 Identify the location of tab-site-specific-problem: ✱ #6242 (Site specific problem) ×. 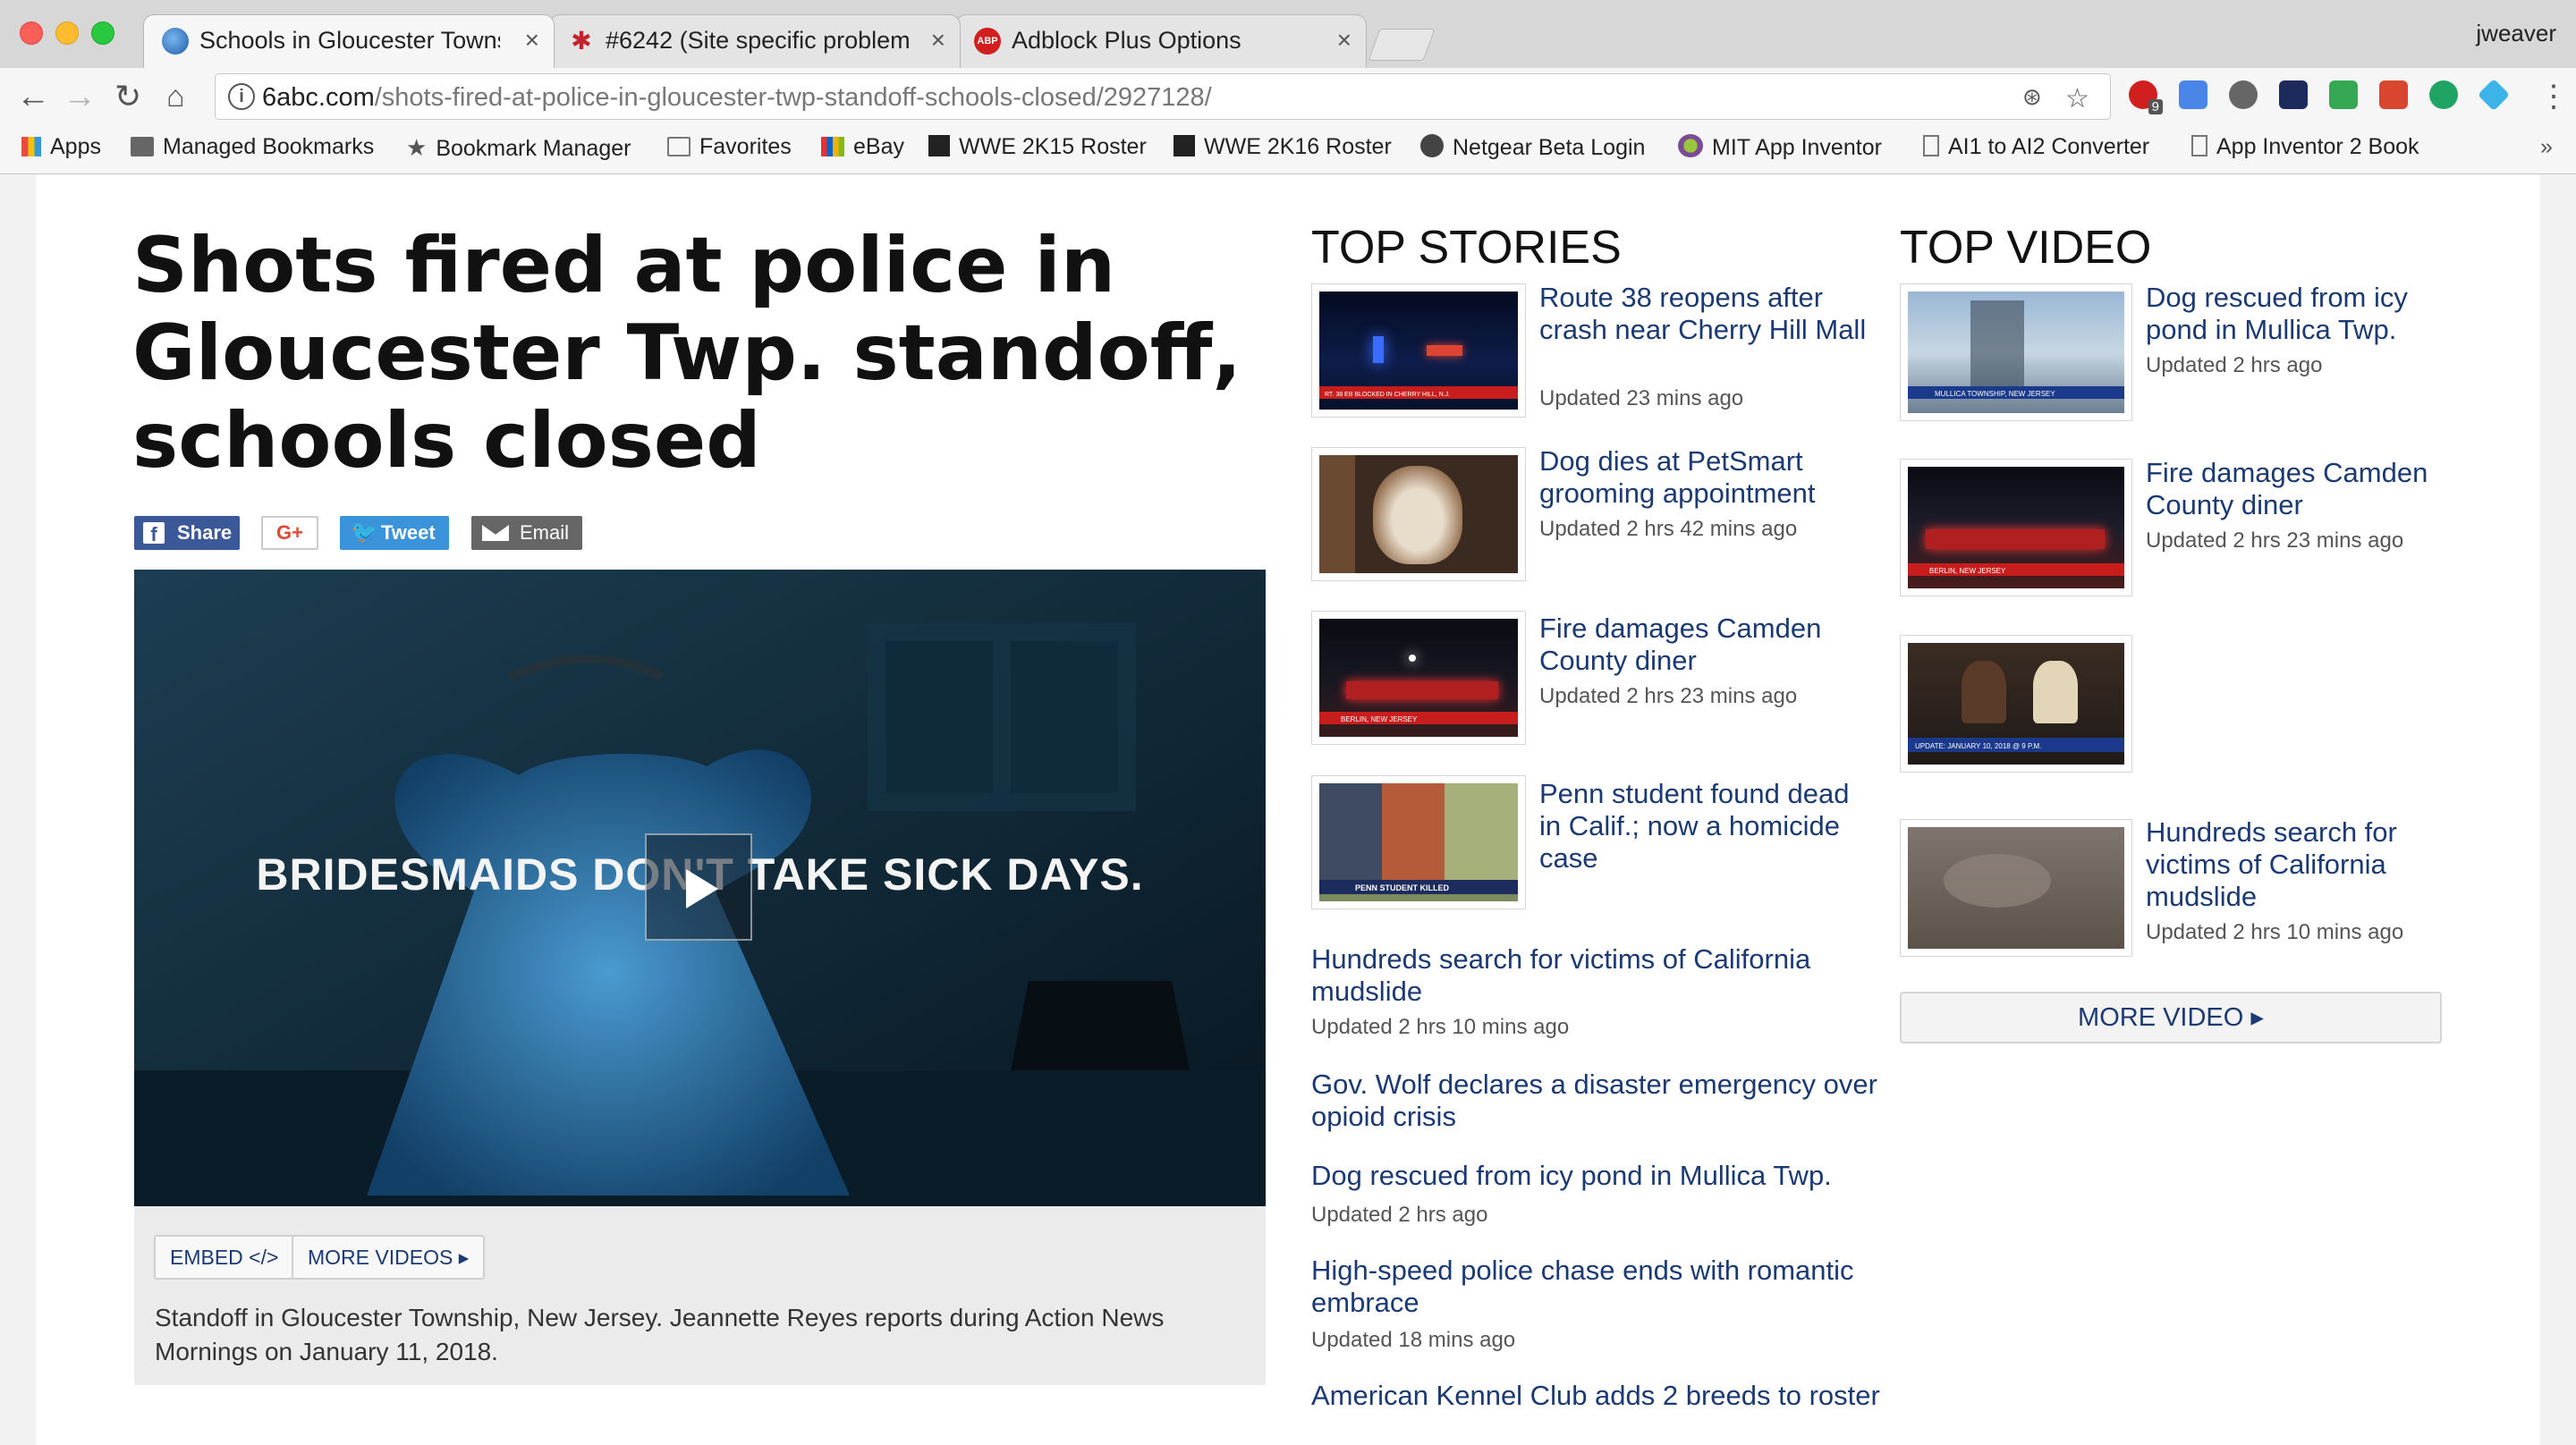
(755, 41).